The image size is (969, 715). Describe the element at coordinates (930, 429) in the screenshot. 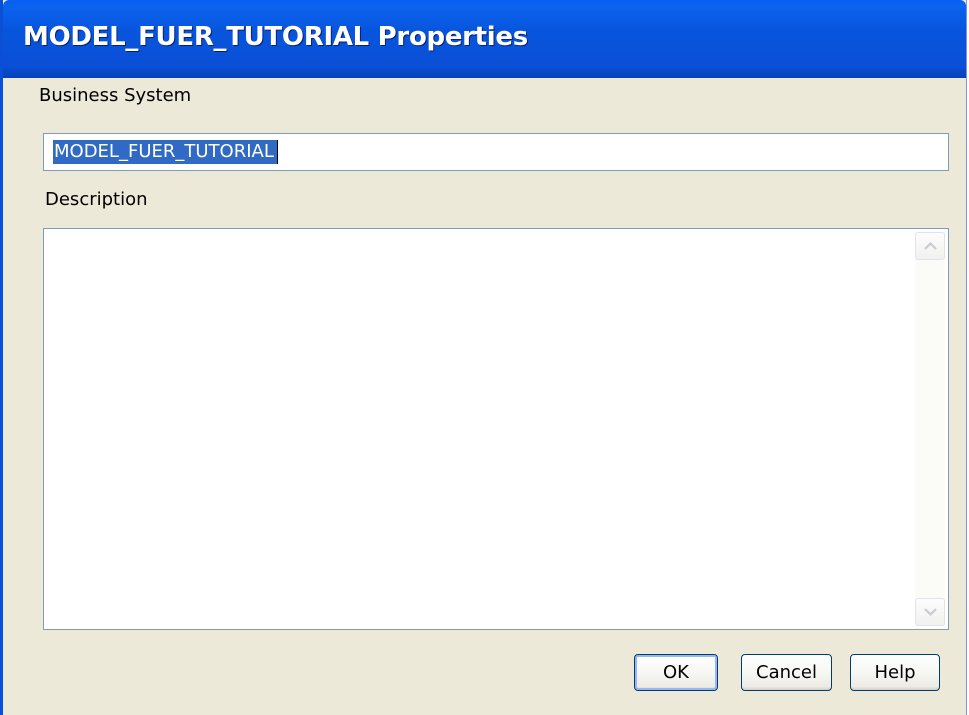

I see `description-scrollbar` at that location.